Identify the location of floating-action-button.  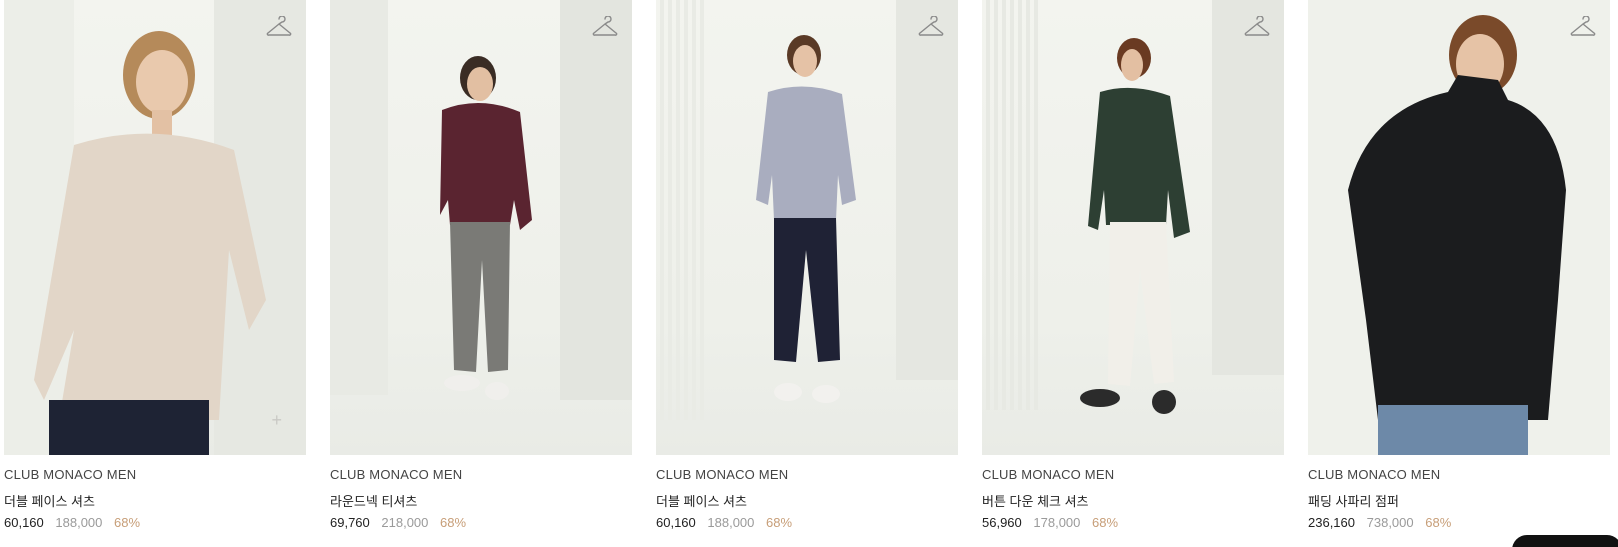
(1565, 541).